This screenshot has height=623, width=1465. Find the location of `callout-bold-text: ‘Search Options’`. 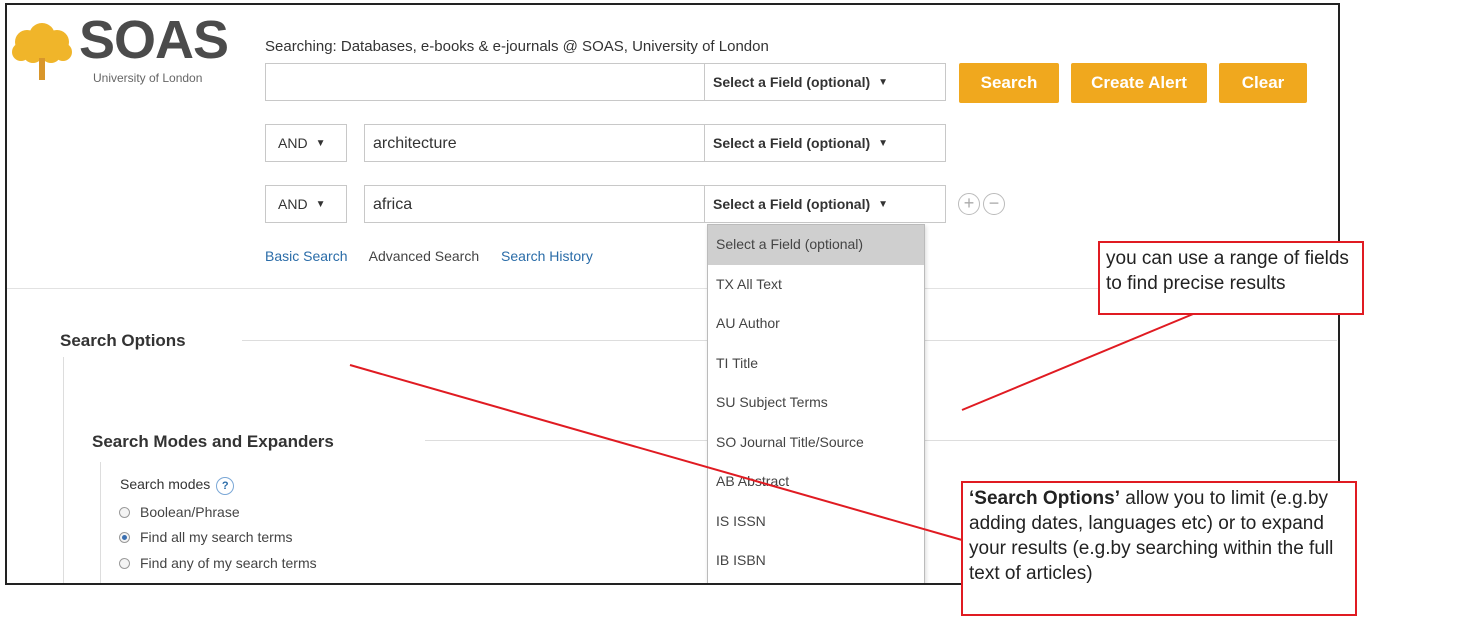

callout-bold-text: ‘Search Options’ is located at coordinates (1044, 498).